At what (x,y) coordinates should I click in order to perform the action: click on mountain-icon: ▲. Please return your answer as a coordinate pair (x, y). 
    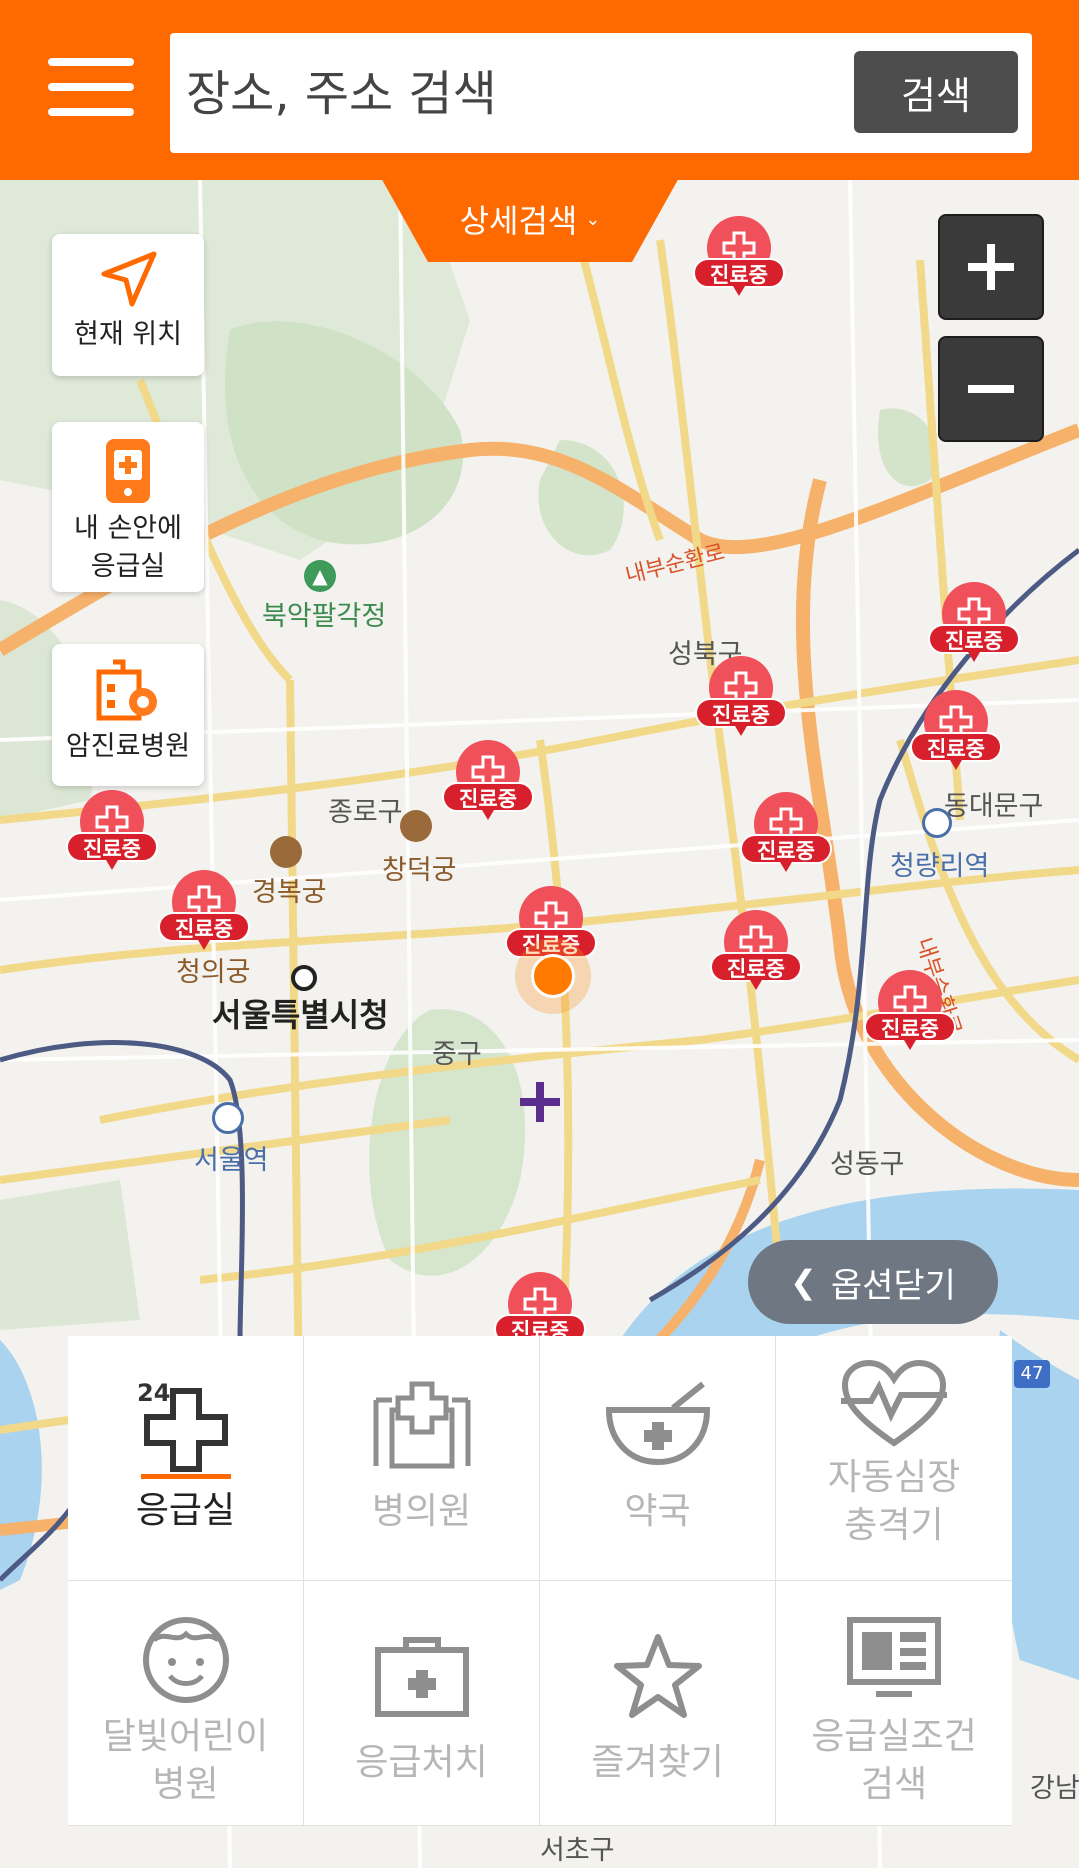
    Looking at the image, I should click on (320, 576).